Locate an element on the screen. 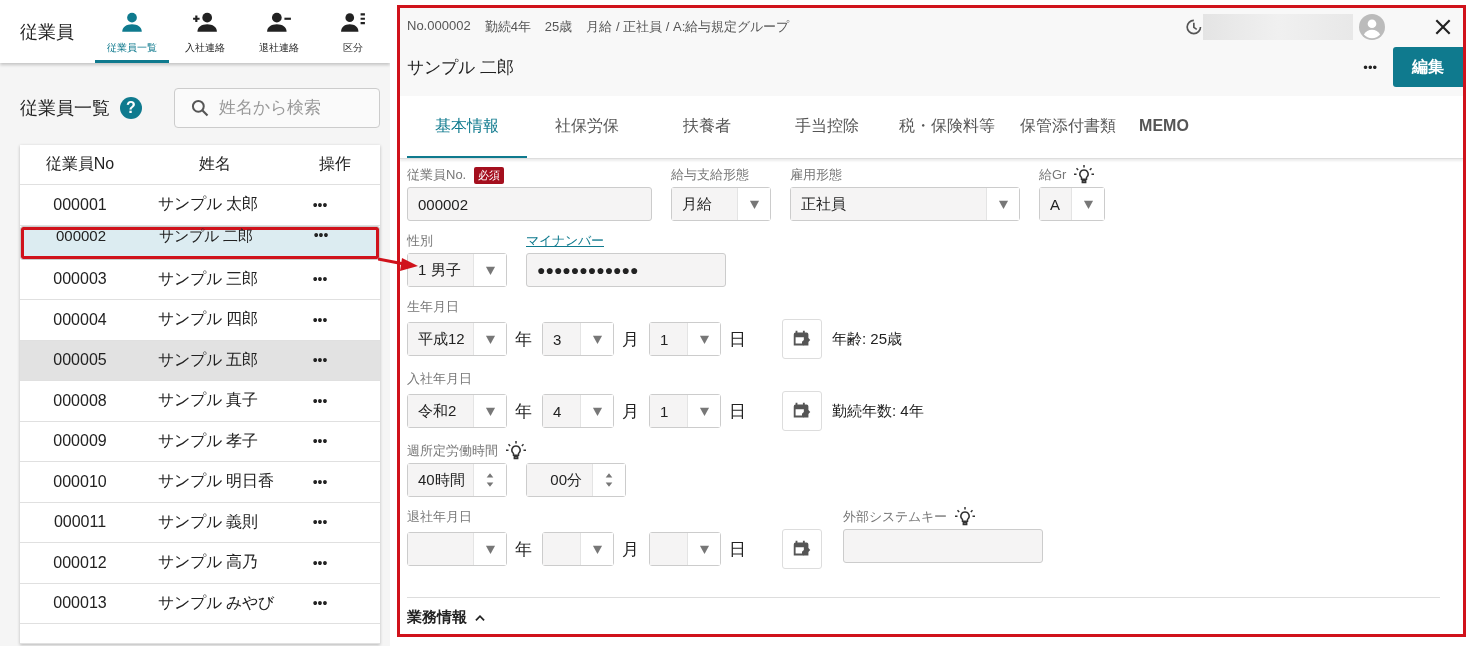 The height and width of the screenshot is (646, 1470). dropdown: 月給 is located at coordinates (721, 204).